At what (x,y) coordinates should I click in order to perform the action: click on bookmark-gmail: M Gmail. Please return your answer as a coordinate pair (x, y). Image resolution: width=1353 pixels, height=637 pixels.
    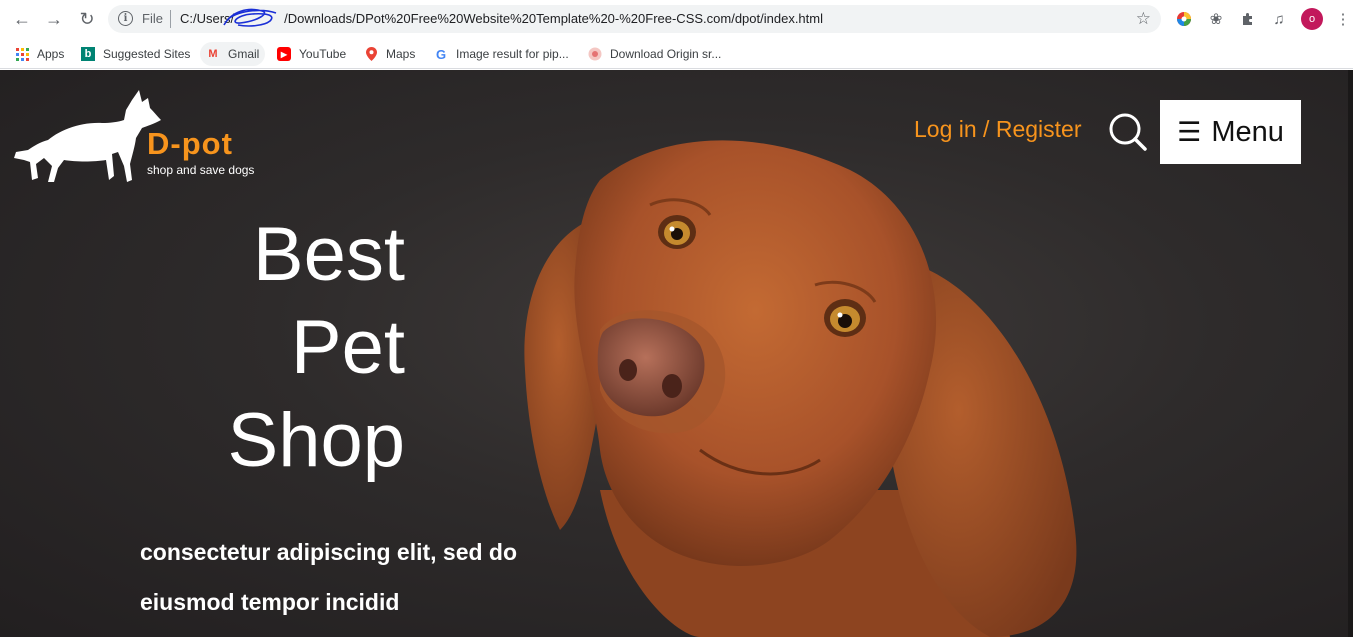
    Looking at the image, I should click on (233, 54).